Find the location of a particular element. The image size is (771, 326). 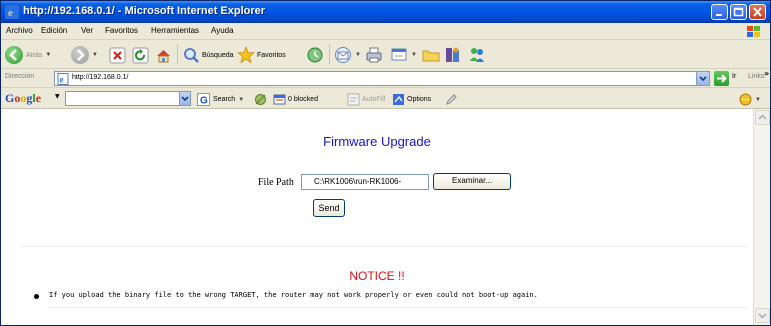

messenger-icon is located at coordinates (477, 55).